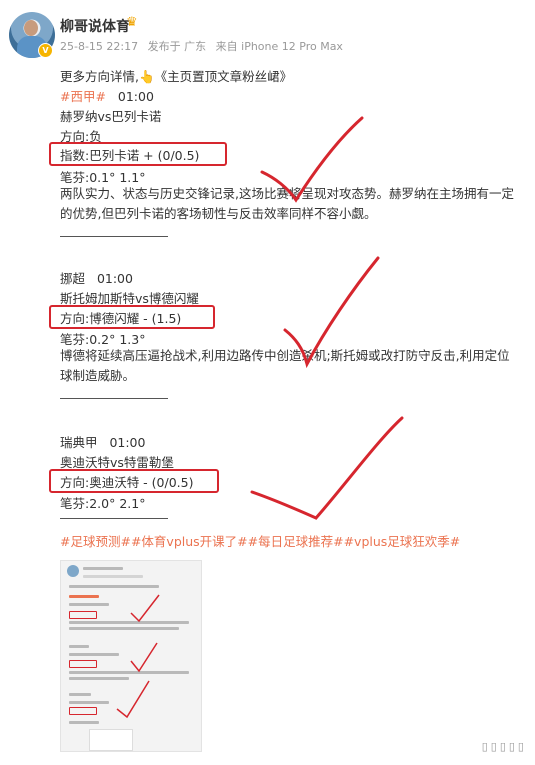 The height and width of the screenshot is (765, 535). I want to click on watermark-dots: ▯▯▯▯▯, so click(504, 746).